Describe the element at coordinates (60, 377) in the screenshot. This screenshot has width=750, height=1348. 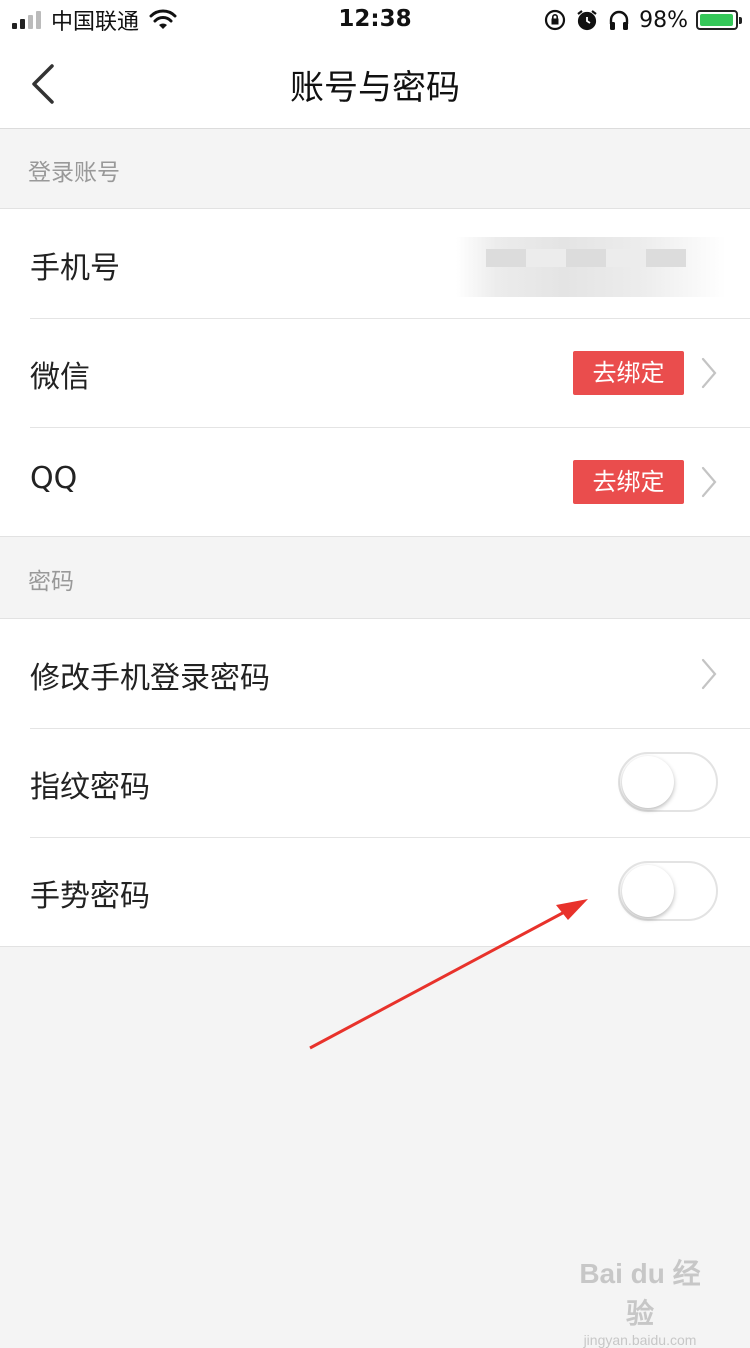
I see `row-label: 微信` at that location.